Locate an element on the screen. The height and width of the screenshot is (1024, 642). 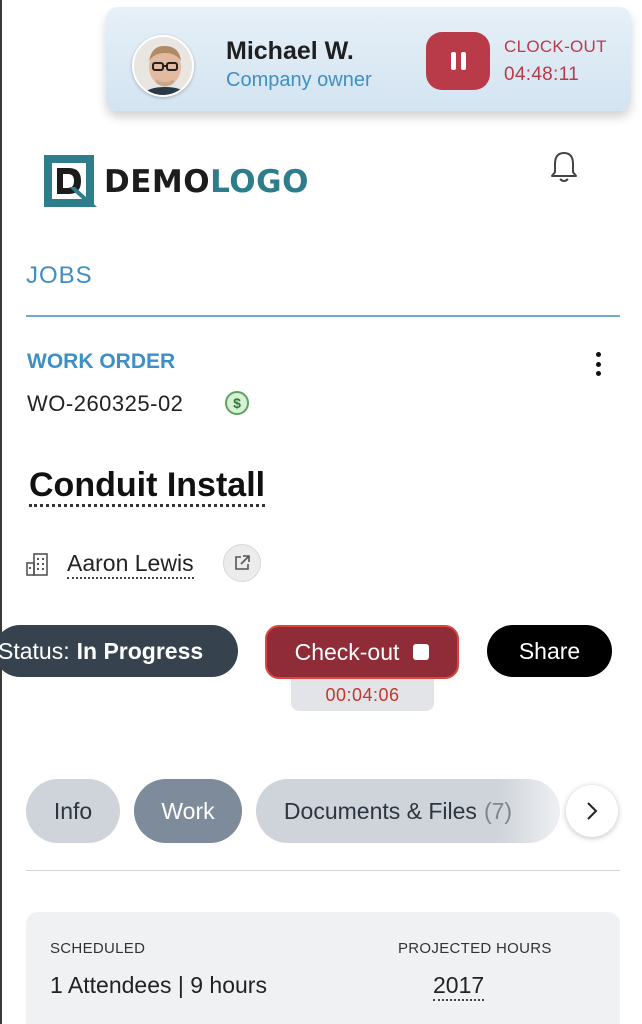
external-link-button is located at coordinates (242, 563).